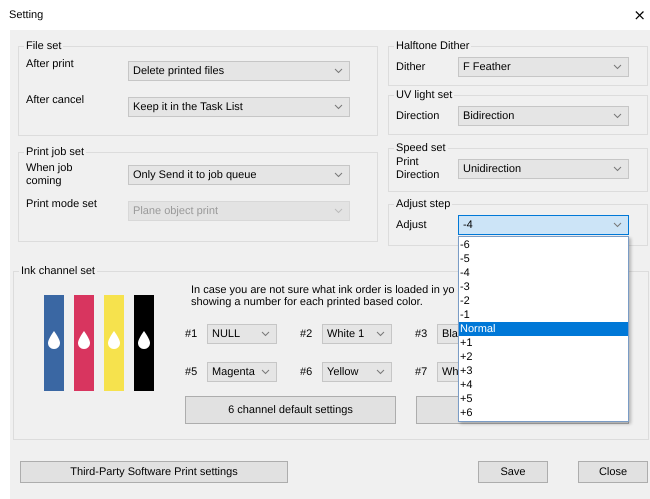 Image resolution: width=650 pixels, height=499 pixels. I want to click on dropdown: Delete printed files, so click(239, 71).